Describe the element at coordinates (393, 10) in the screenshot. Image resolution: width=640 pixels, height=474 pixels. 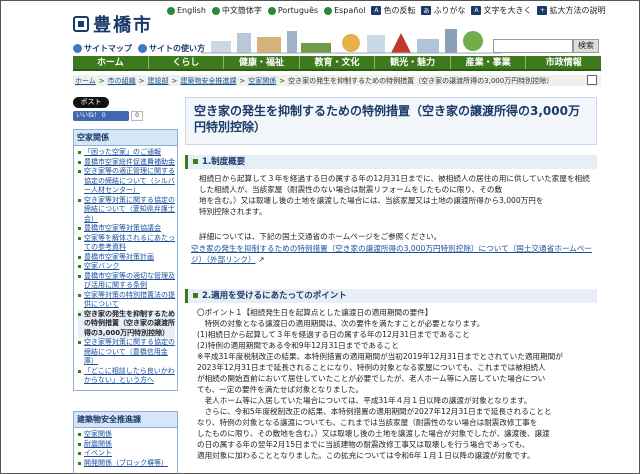
I see `invert-colors-button: A 色の反転` at that location.